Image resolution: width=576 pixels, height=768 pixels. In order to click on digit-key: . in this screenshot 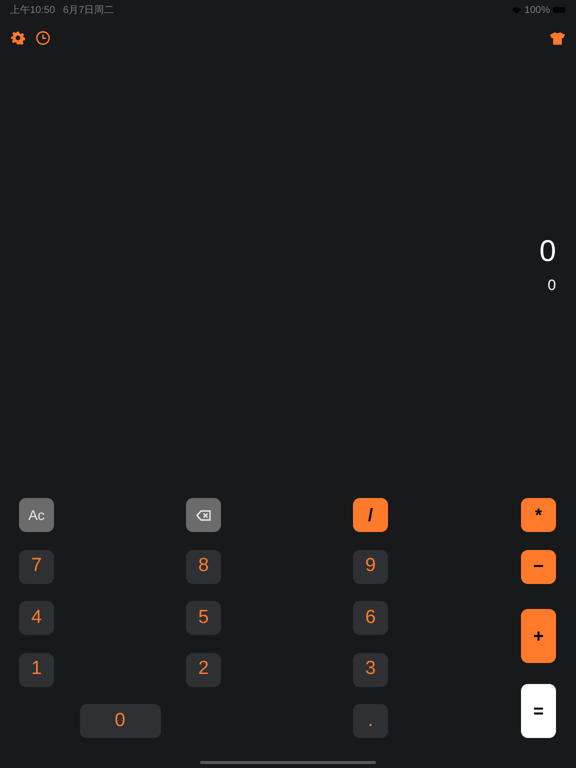, I will do `click(370, 721)`.